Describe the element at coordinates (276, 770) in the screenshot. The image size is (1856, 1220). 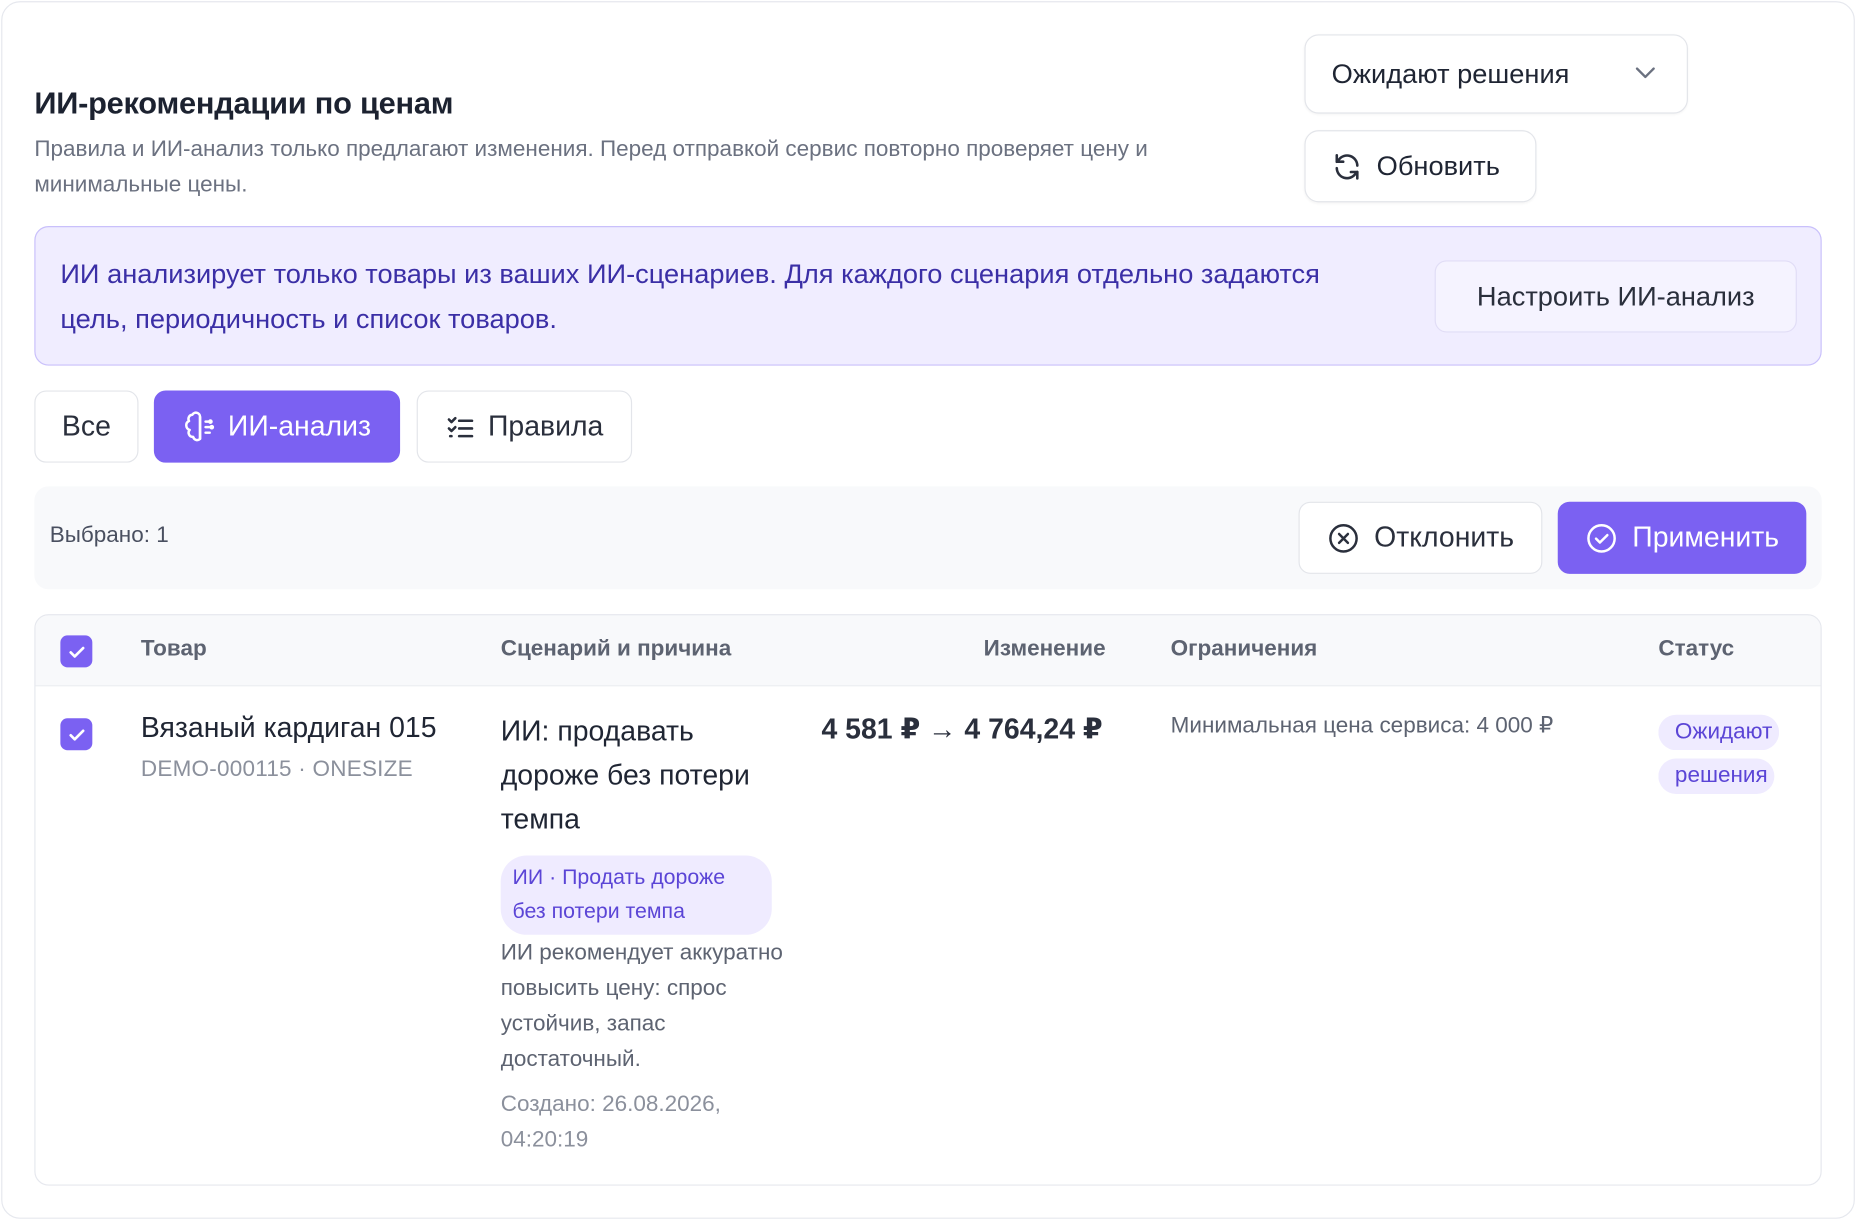
I see `product-sku: DEMO-000115 · ONESIZE` at that location.